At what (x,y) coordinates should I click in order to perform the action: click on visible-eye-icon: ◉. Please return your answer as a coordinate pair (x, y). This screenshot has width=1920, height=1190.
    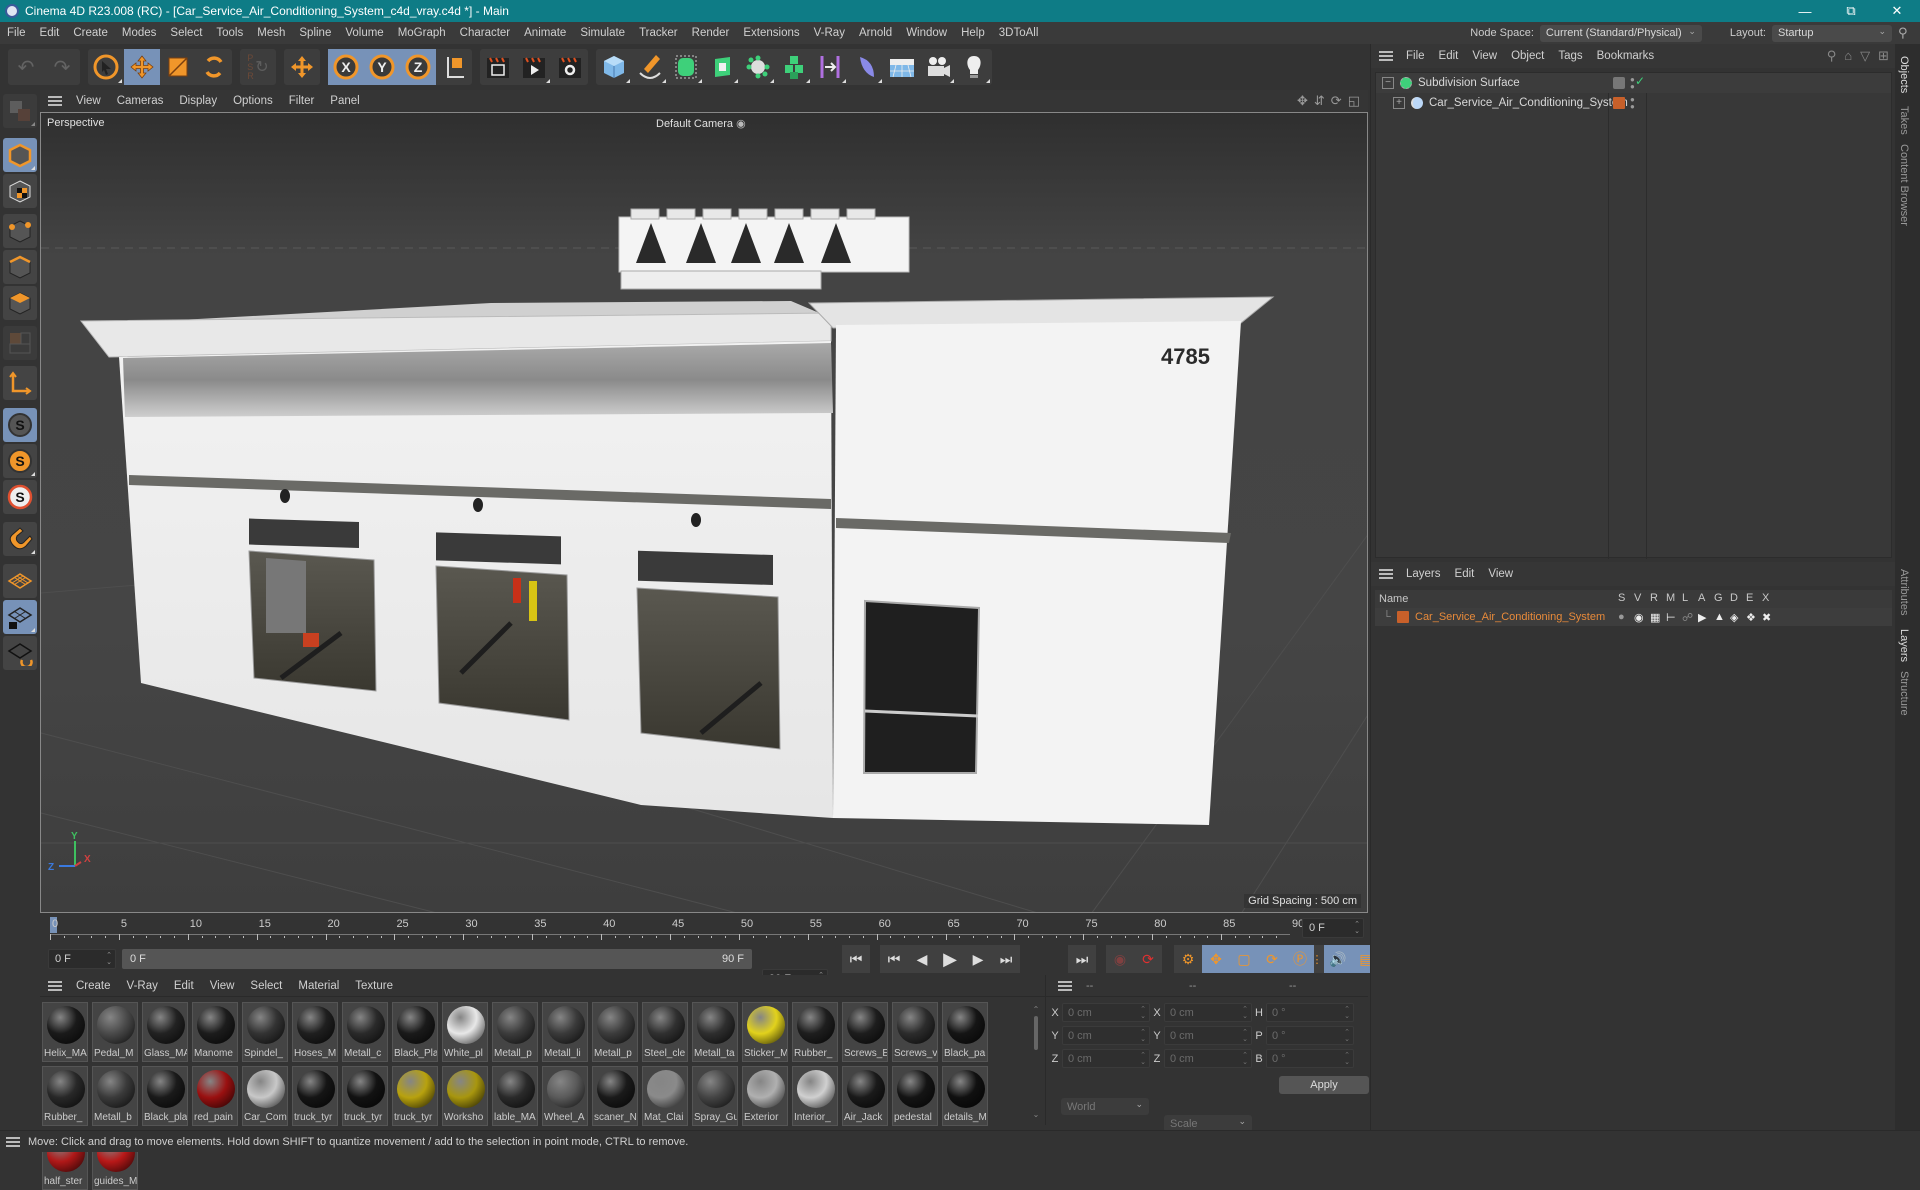
    Looking at the image, I should click on (1639, 617).